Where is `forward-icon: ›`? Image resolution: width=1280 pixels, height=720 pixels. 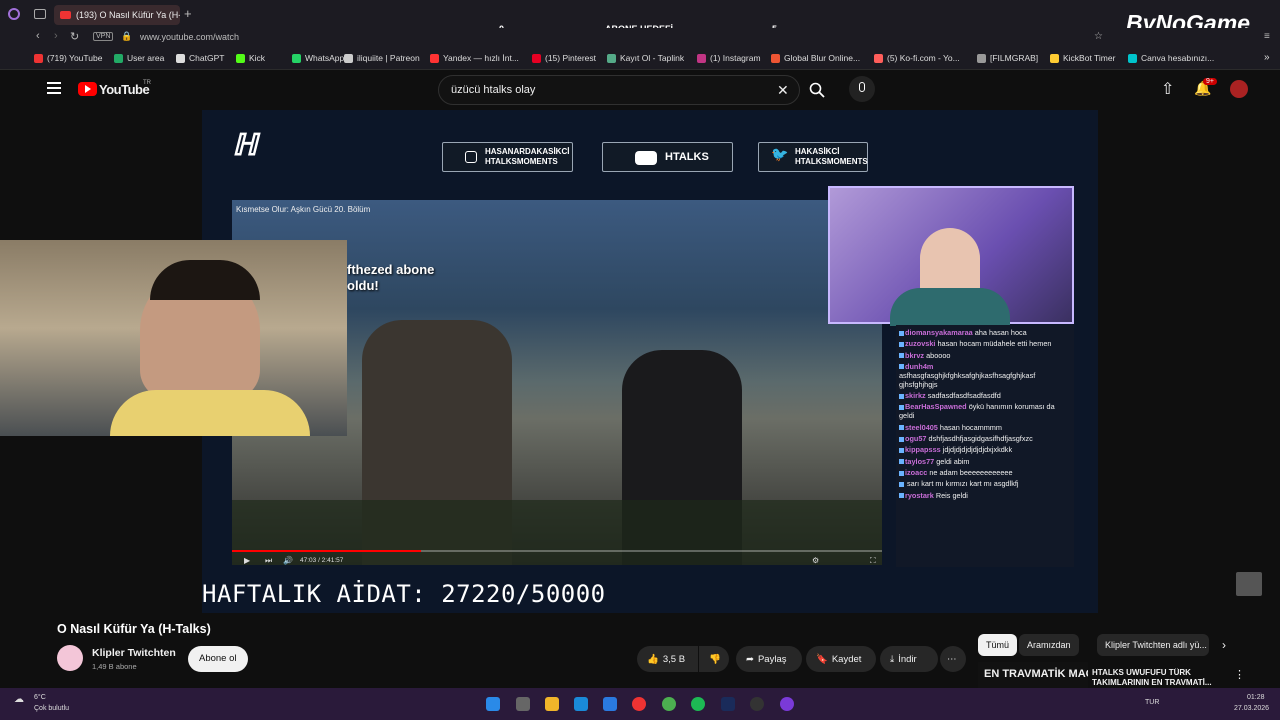 forward-icon: › is located at coordinates (56, 36).